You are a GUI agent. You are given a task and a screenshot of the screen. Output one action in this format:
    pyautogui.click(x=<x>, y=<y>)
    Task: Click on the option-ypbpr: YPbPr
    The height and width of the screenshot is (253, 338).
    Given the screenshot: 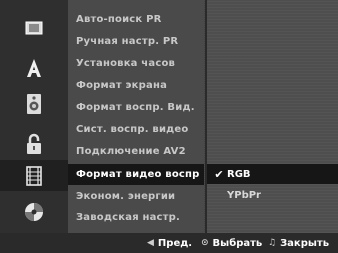 What is the action you would take?
    pyautogui.click(x=272, y=195)
    